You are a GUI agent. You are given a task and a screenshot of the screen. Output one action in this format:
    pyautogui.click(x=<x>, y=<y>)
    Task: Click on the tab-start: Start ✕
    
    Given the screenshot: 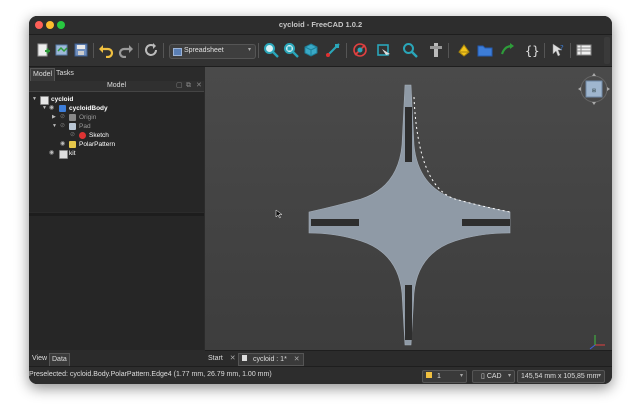 What is the action you would take?
    pyautogui.click(x=222, y=358)
    